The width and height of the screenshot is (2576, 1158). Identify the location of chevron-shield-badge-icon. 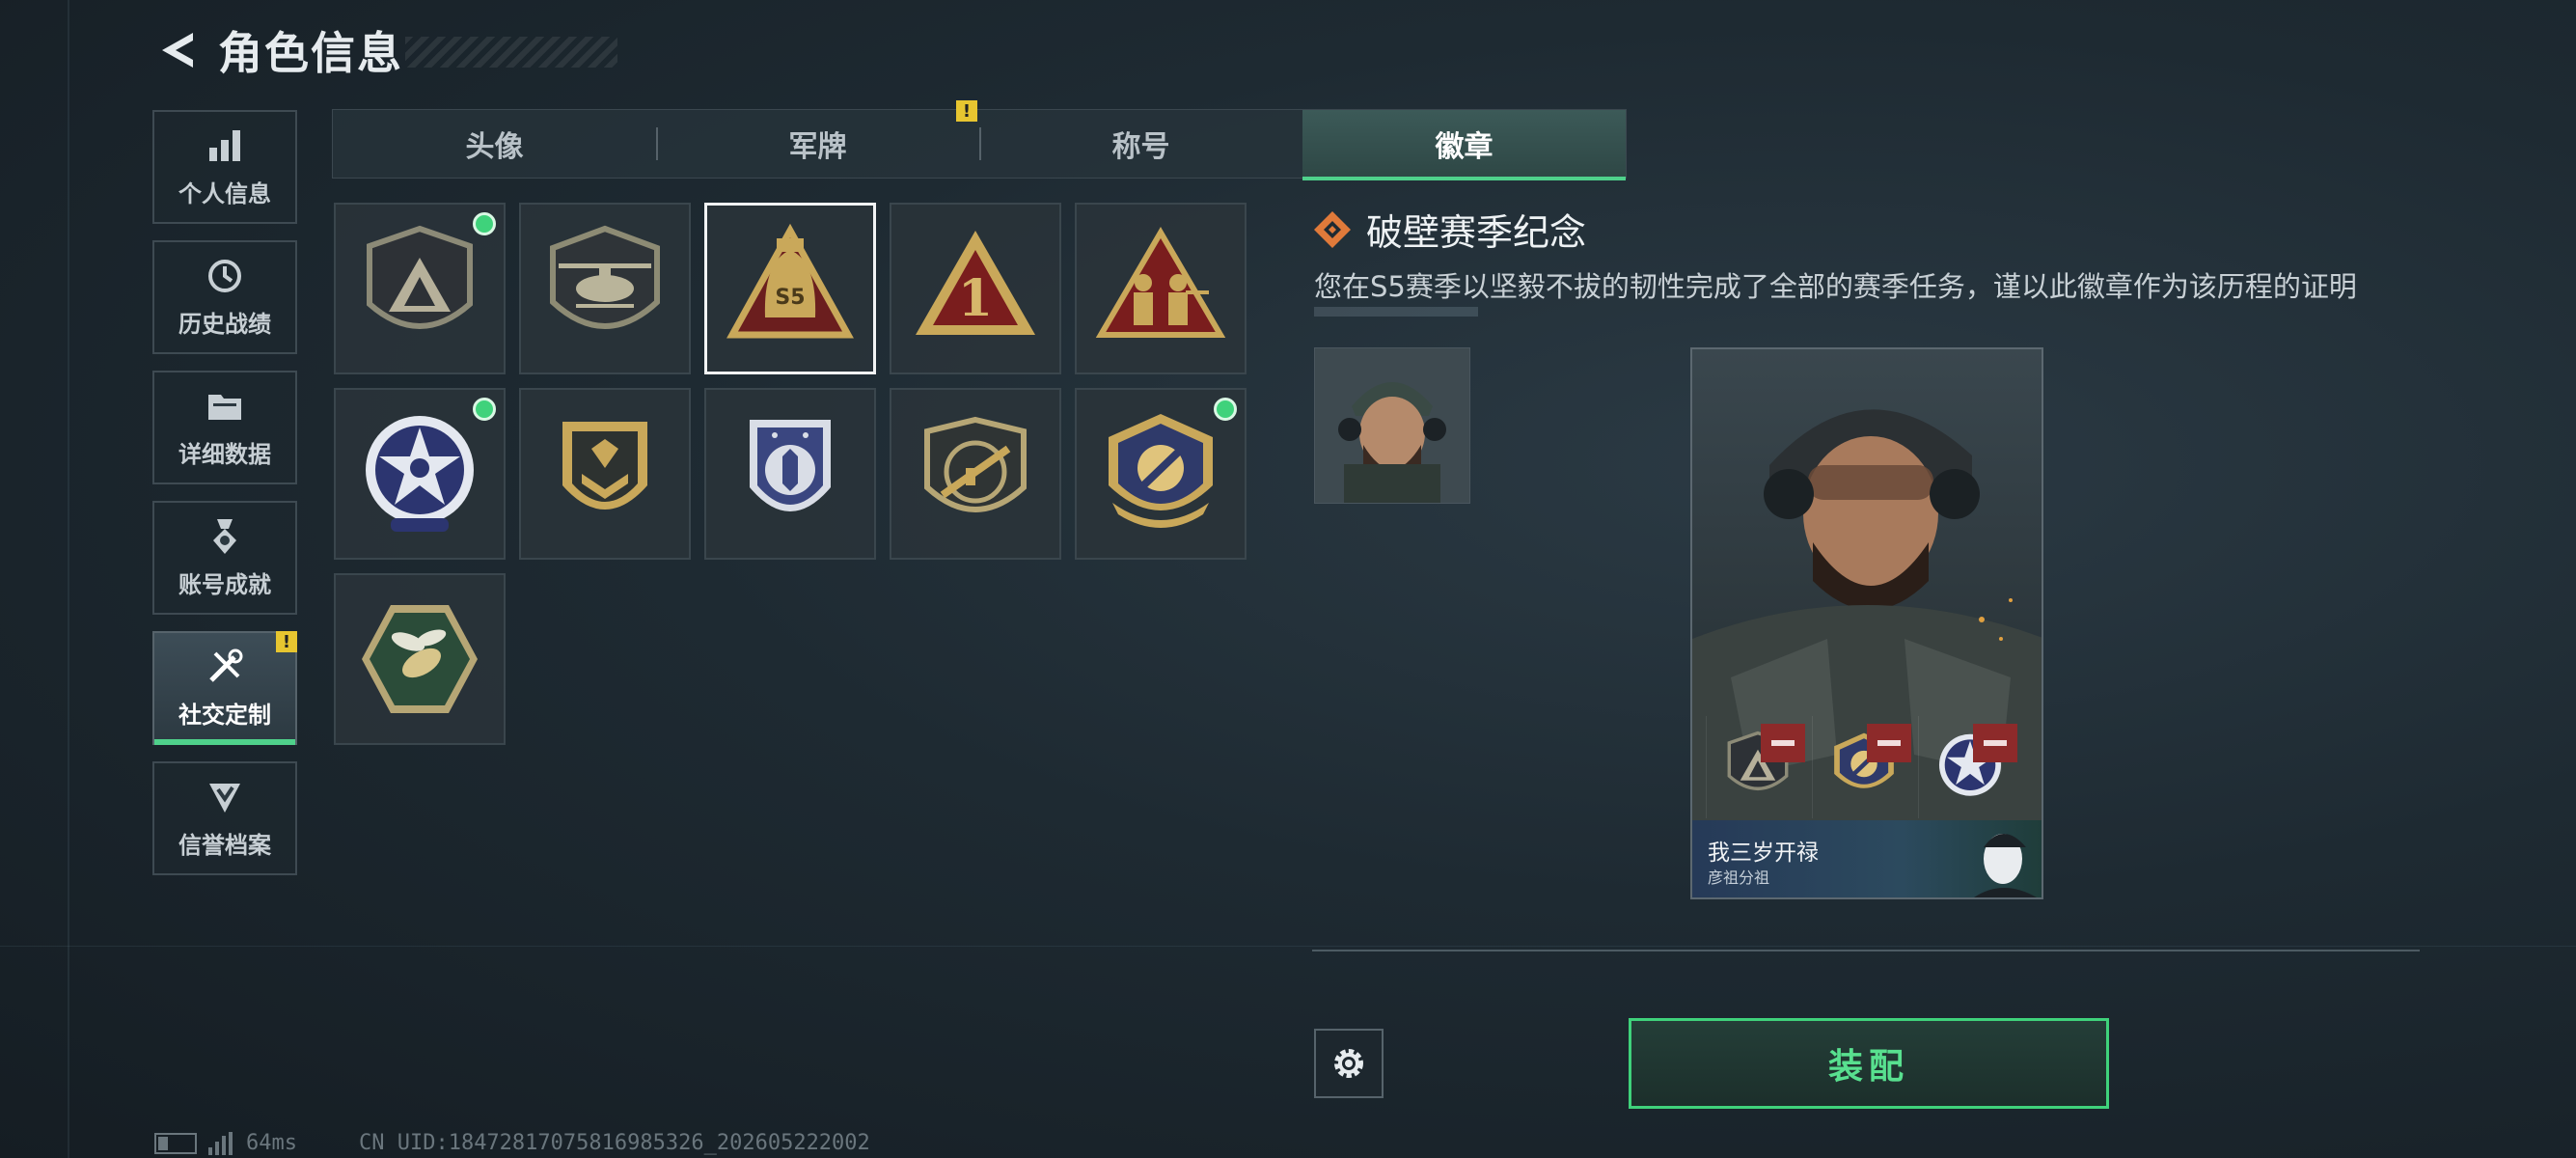
(604, 466).